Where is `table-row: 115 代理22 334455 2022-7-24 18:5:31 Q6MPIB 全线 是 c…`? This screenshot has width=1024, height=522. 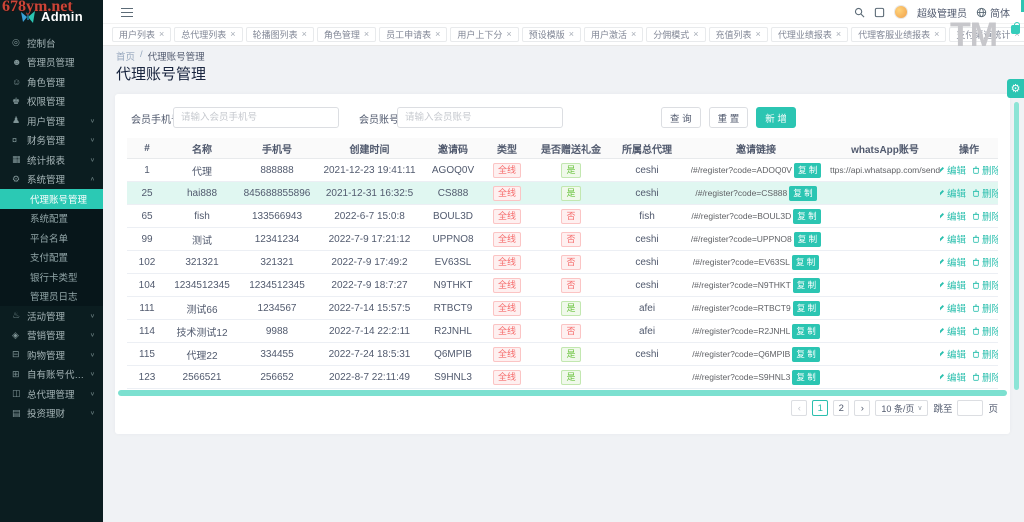 table-row: 115 代理22 334455 2022-7-24 18:5:31 Q6MPIB 全线 是 c… is located at coordinates (562, 354).